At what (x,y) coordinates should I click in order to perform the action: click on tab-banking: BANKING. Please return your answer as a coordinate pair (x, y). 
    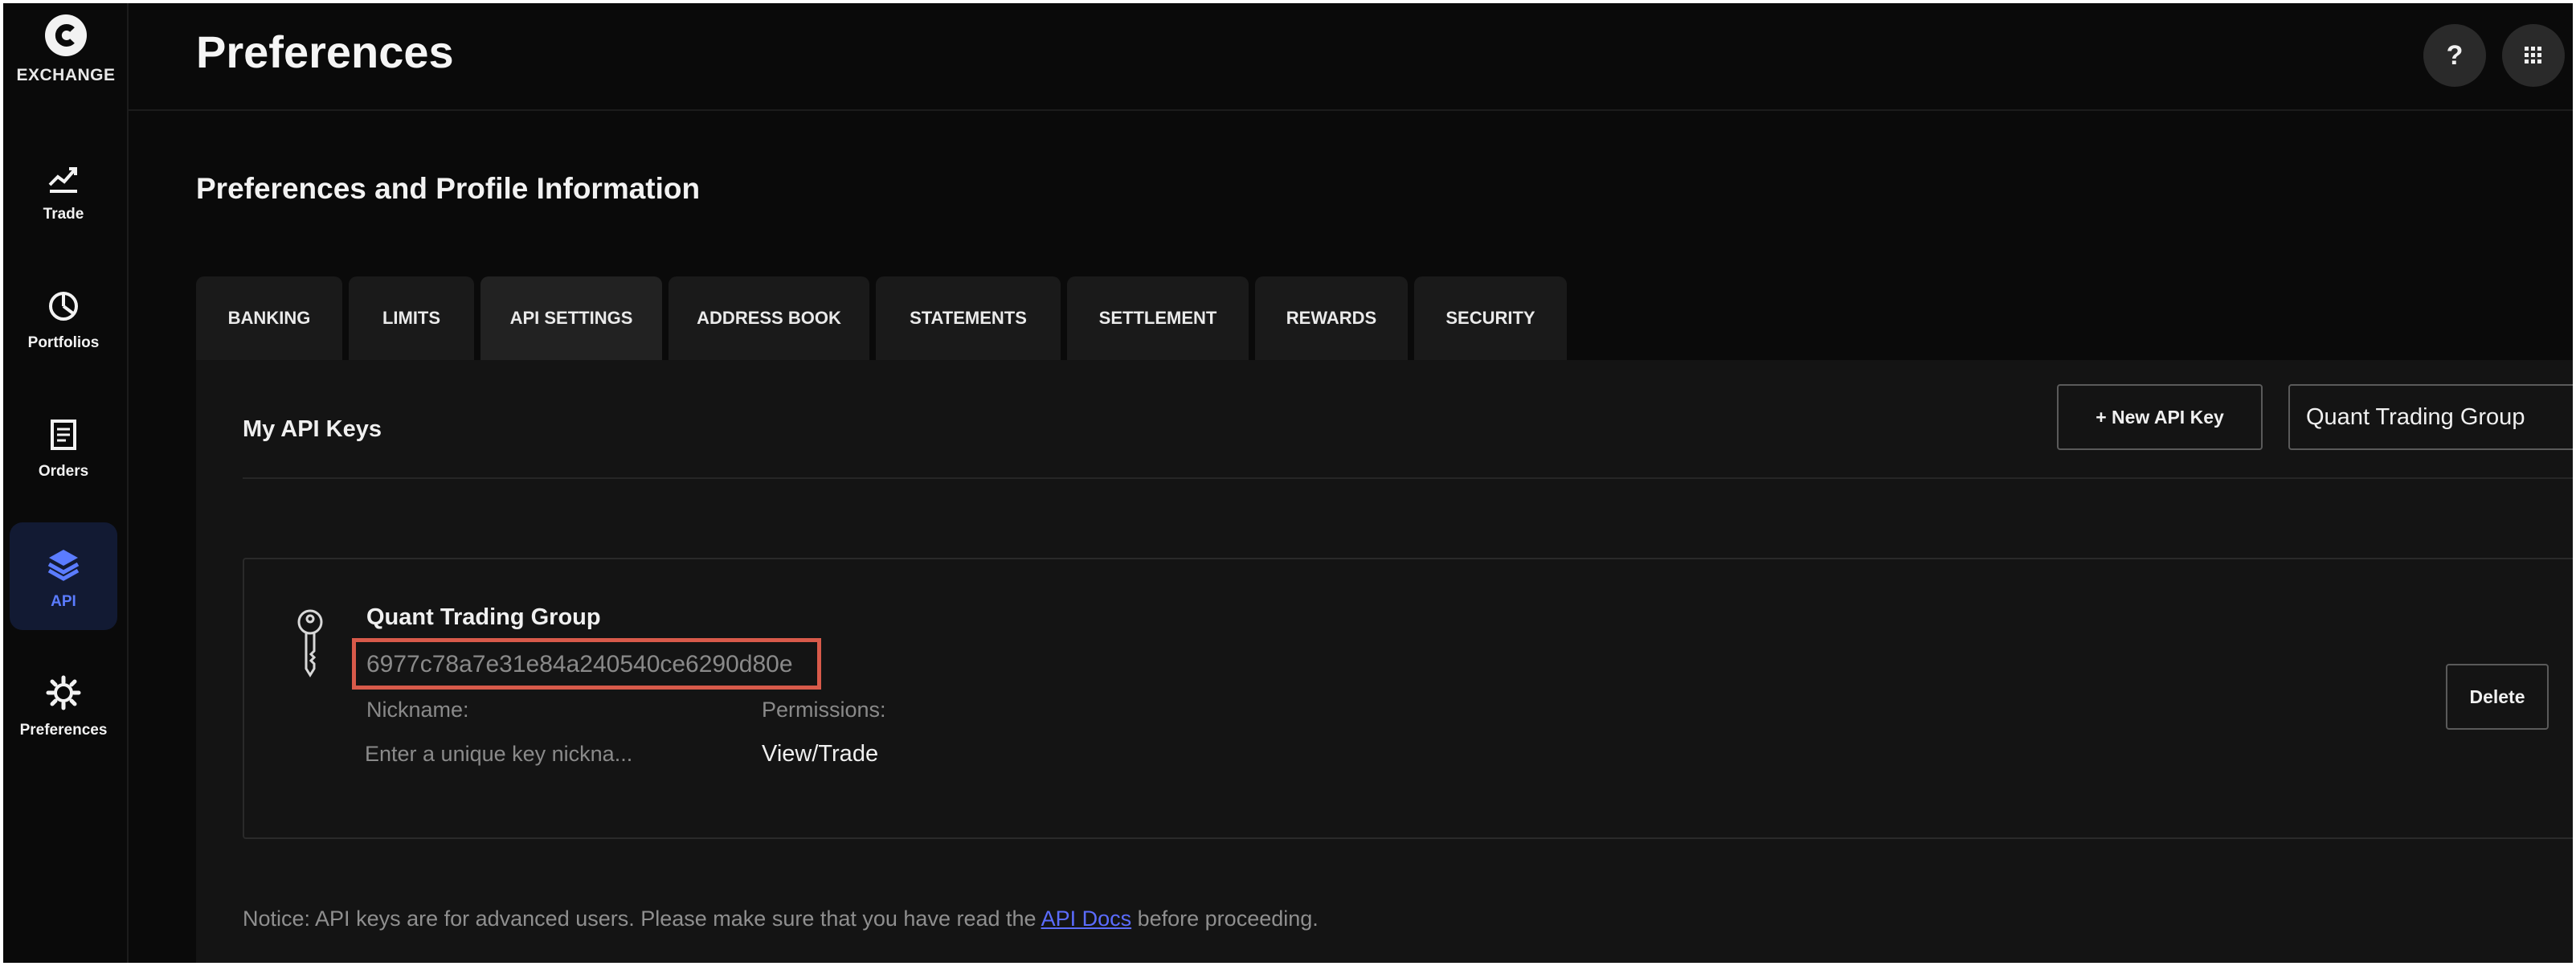
    Looking at the image, I should click on (269, 318).